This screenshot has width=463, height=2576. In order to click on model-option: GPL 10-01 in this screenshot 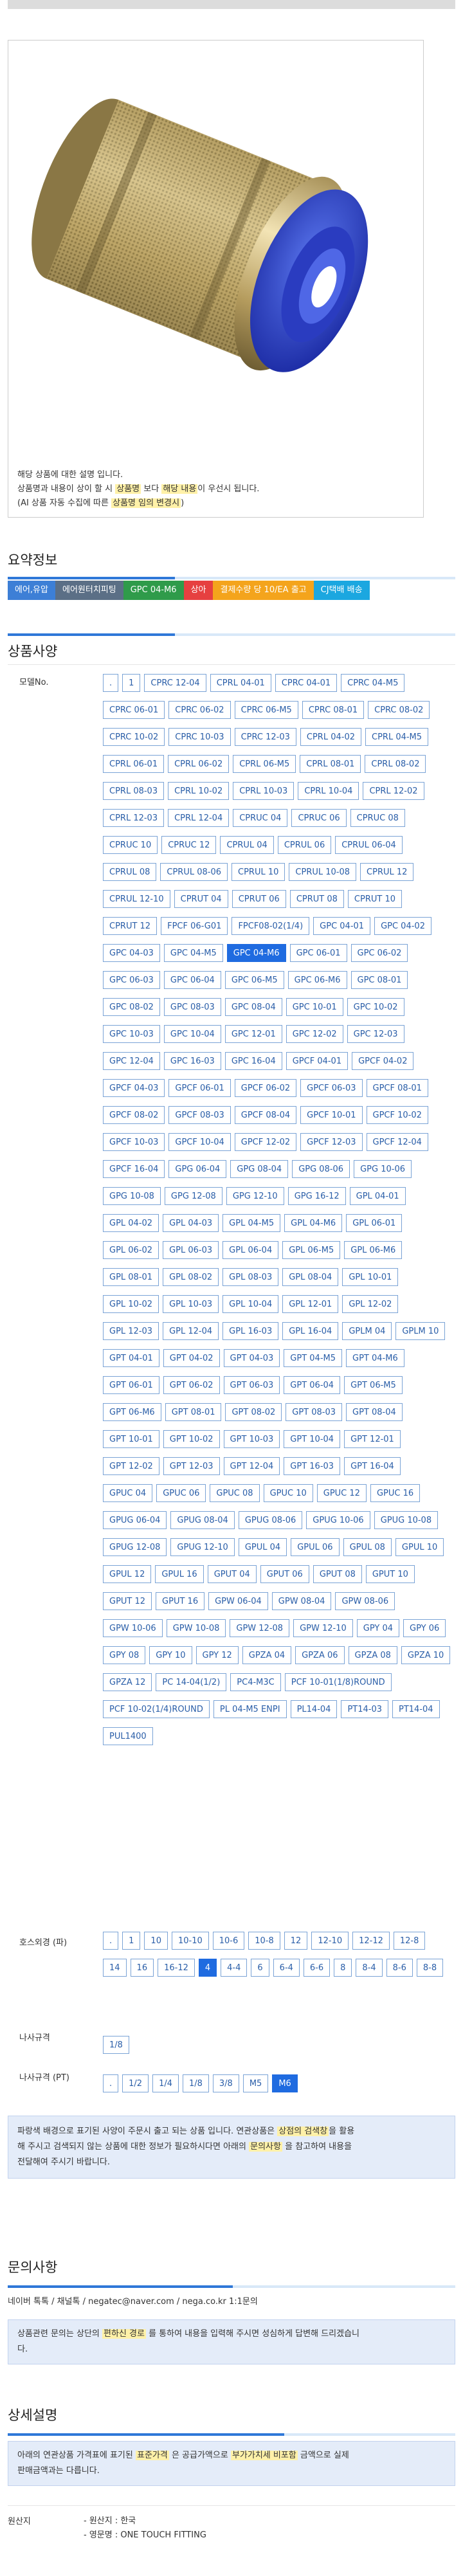, I will do `click(370, 1277)`.